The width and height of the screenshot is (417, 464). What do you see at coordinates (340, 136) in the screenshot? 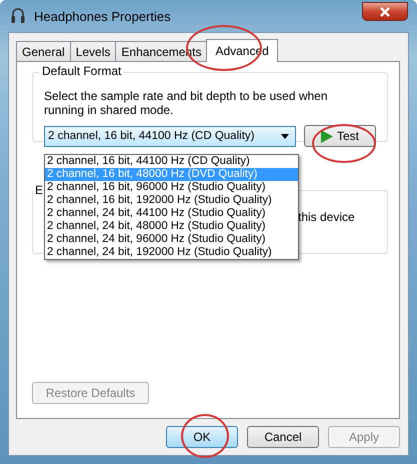
I see `test-button: Test` at bounding box center [340, 136].